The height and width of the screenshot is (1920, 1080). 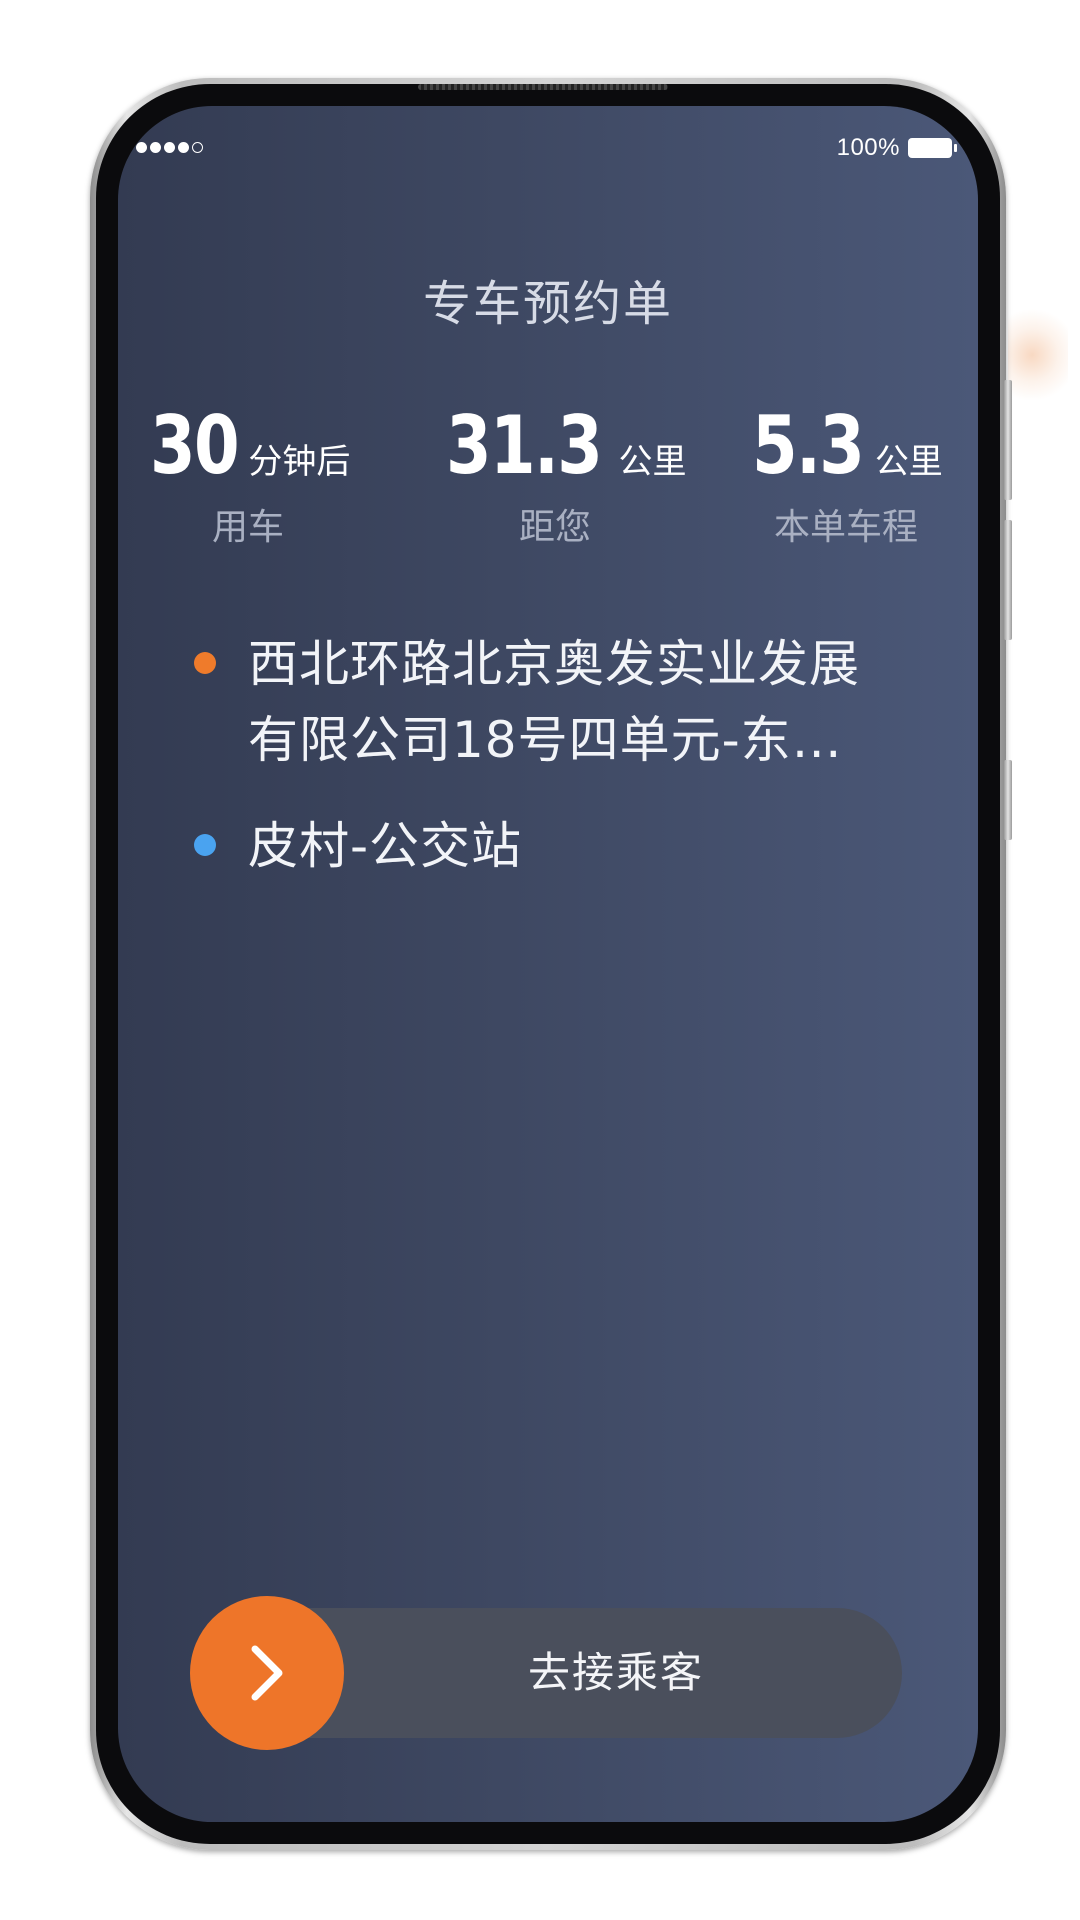 What do you see at coordinates (543, 87) in the screenshot?
I see `earpiece-speaker` at bounding box center [543, 87].